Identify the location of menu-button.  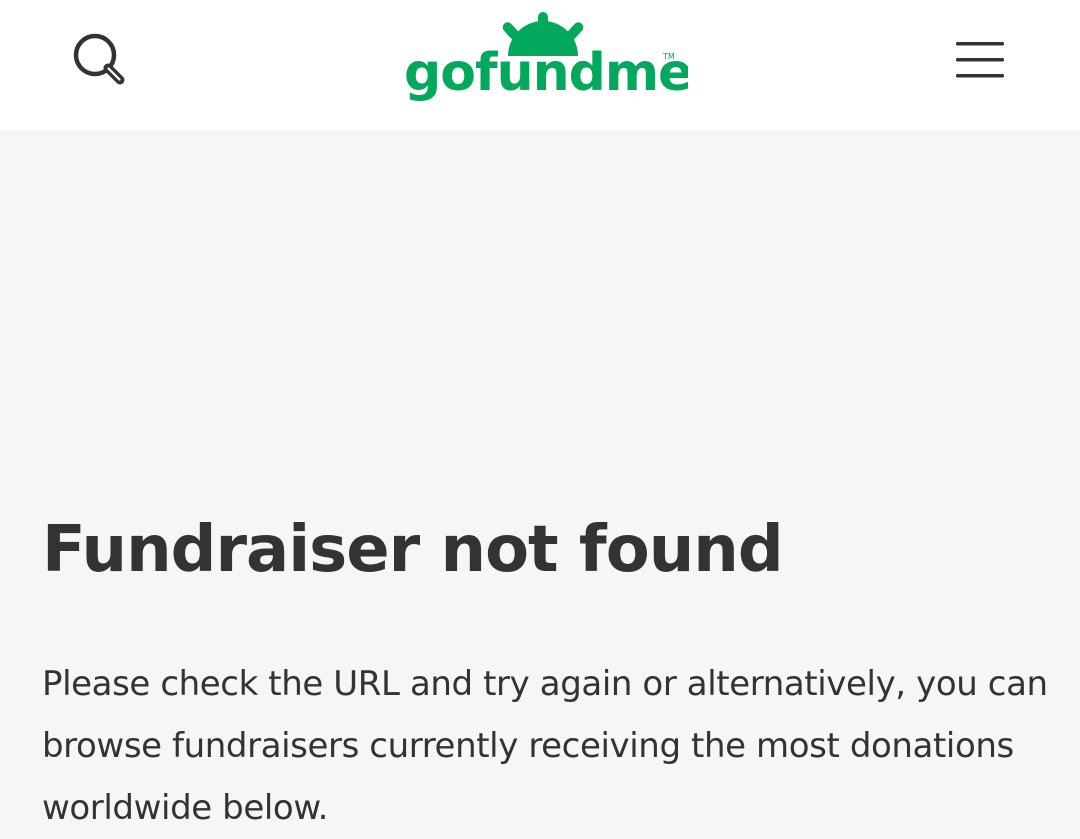
(980, 60).